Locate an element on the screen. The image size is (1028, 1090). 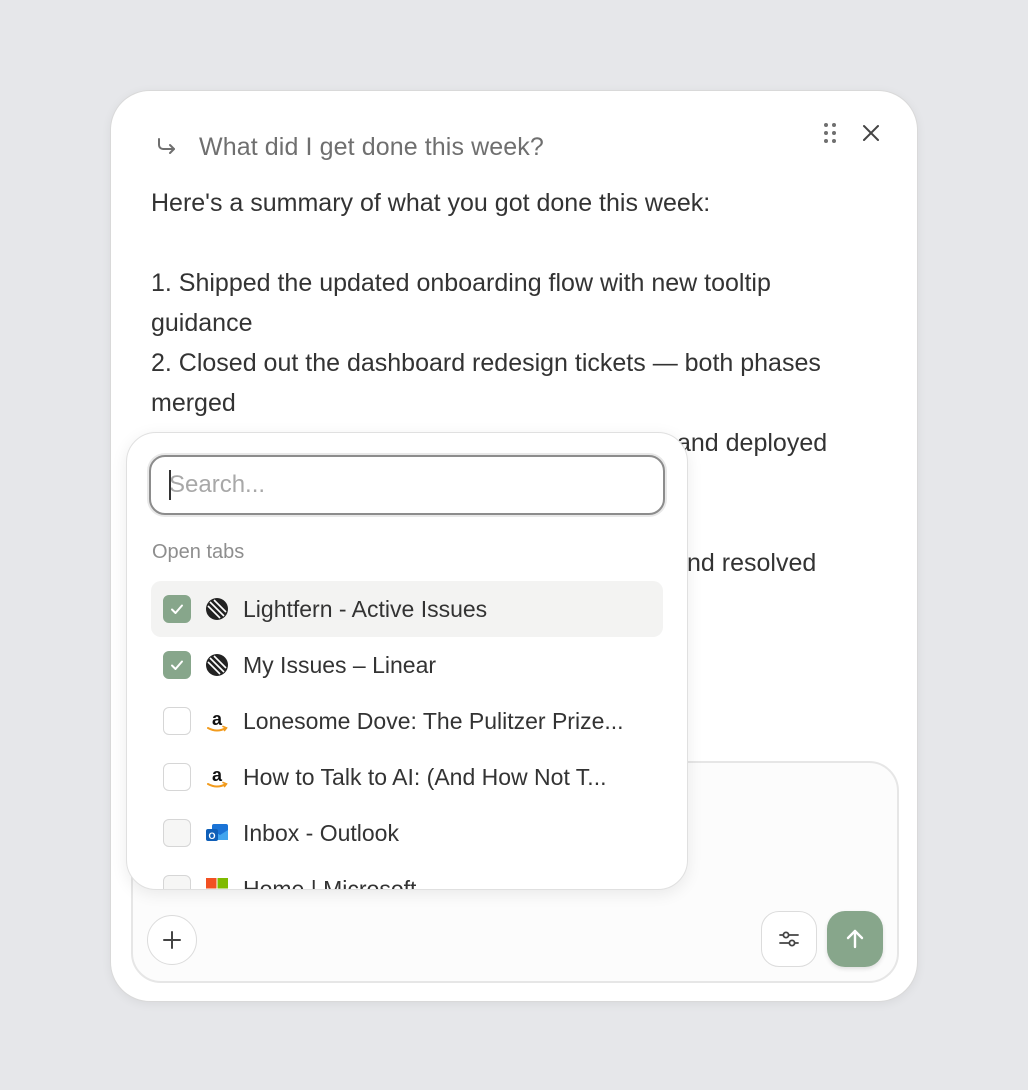
send-button is located at coordinates (855, 939).